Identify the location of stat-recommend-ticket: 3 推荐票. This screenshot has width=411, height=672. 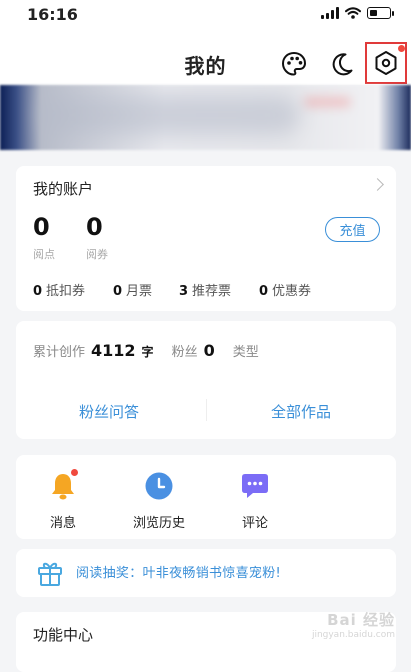
(205, 289).